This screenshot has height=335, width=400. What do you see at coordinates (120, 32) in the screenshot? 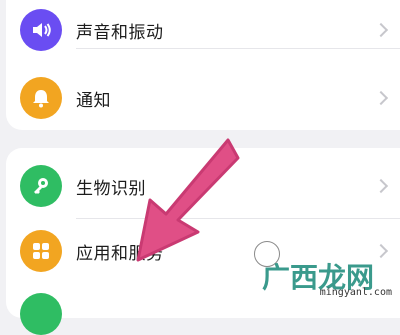
I see `settings-item-label: 声音和振动` at bounding box center [120, 32].